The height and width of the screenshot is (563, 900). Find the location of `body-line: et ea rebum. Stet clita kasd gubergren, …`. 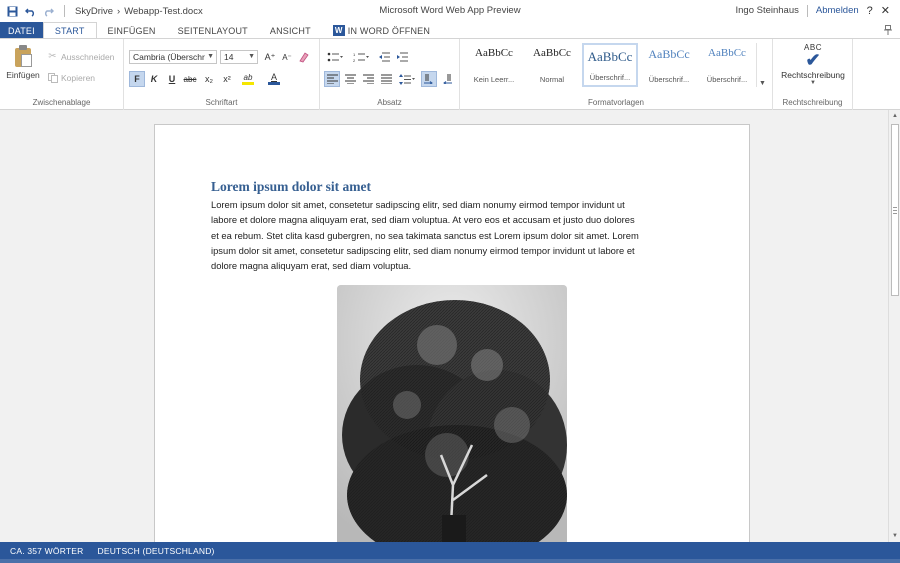

body-line: et ea rebum. Stet clita kasd gubergren, … is located at coordinates (425, 235).